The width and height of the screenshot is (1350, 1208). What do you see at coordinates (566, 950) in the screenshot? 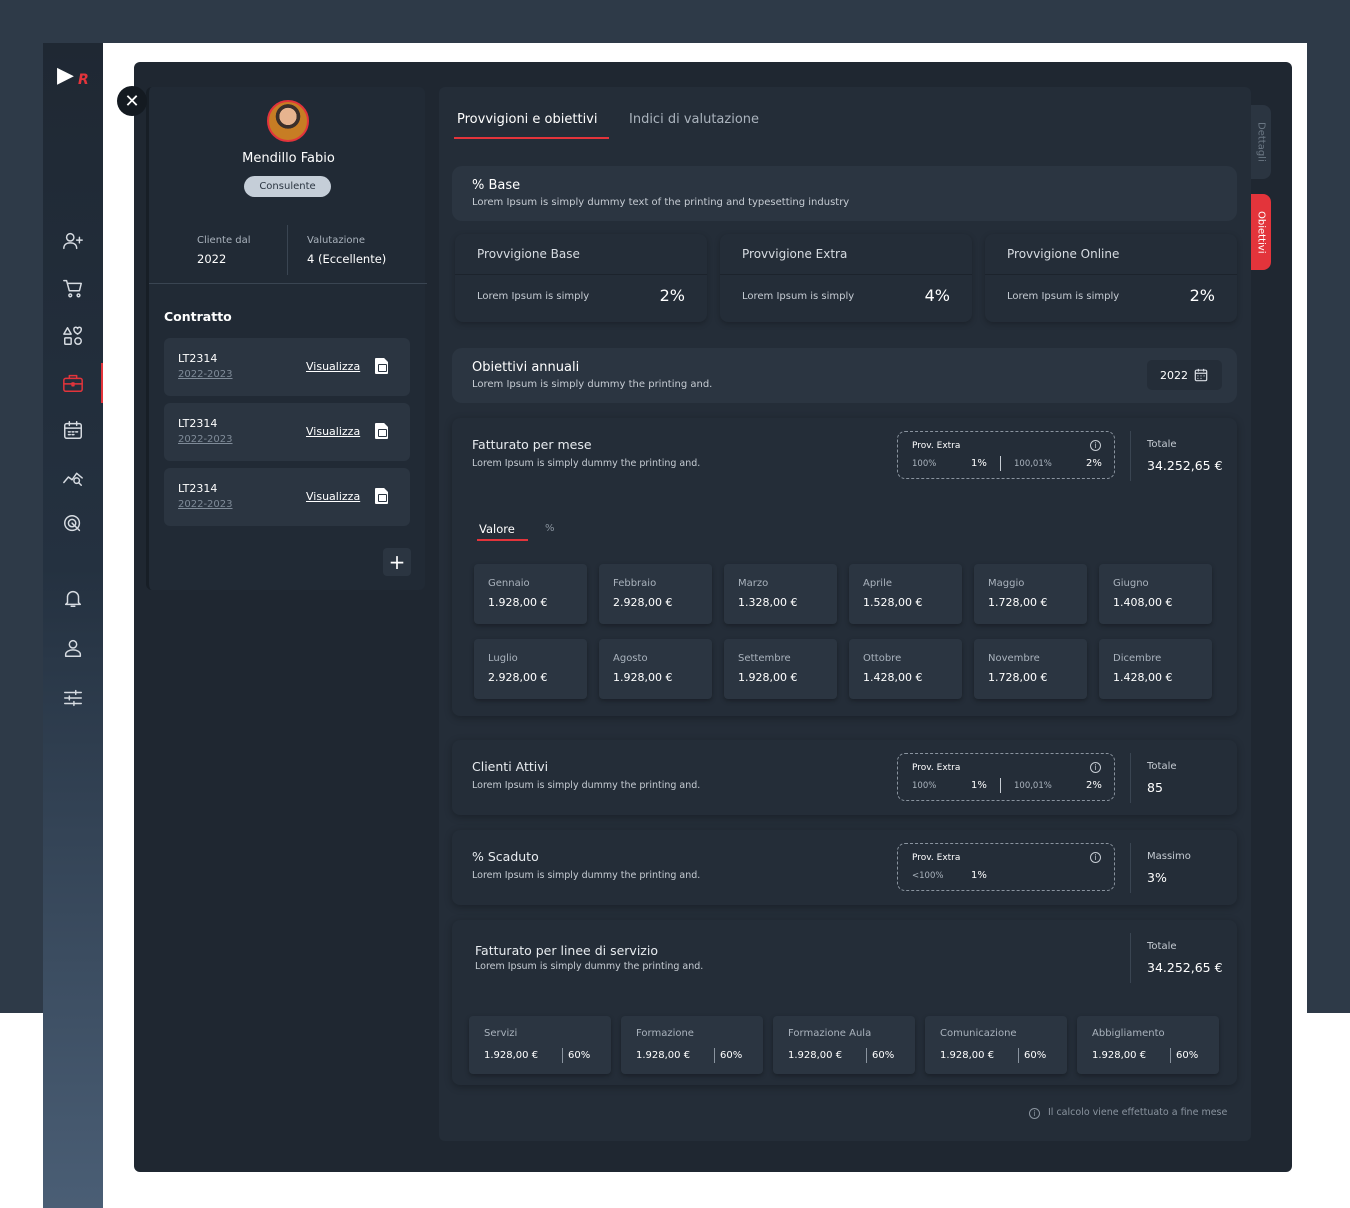
I see `section-title: Fatturato per linee di servizio` at bounding box center [566, 950].